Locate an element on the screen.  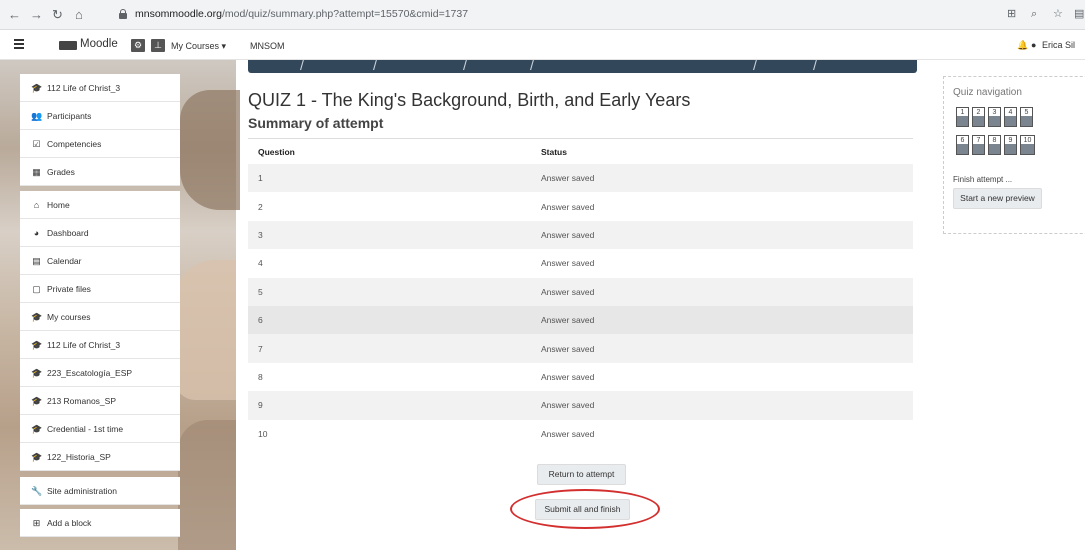
question-nav-button: 9 is located at coordinates (1010, 145).